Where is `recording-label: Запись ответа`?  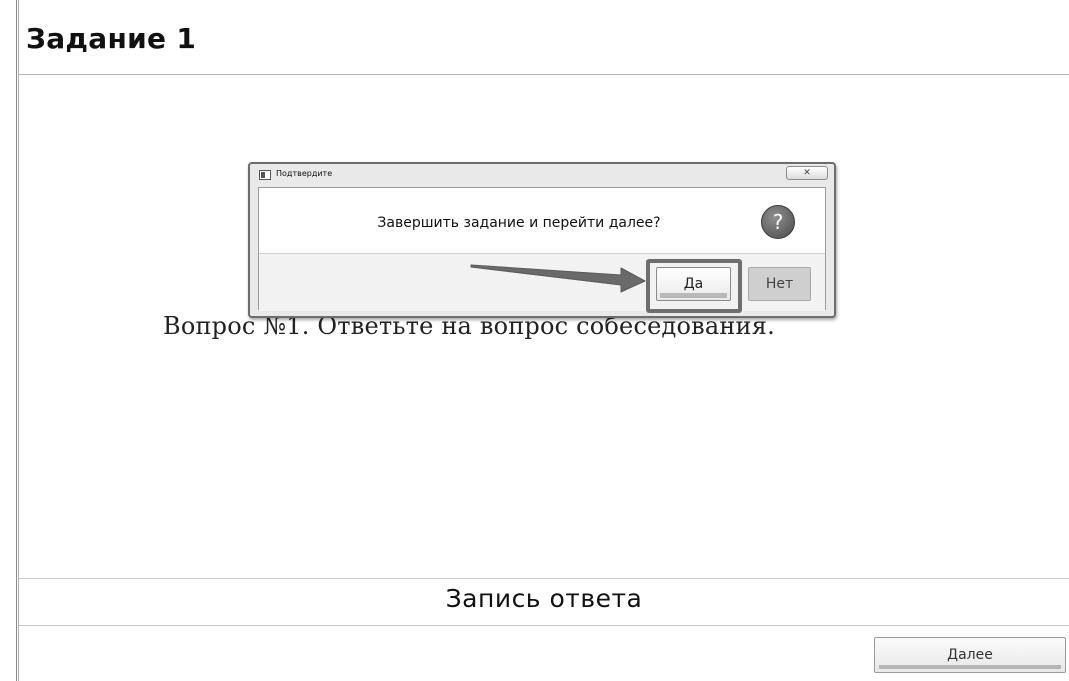 recording-label: Запись ответа is located at coordinates (544, 598).